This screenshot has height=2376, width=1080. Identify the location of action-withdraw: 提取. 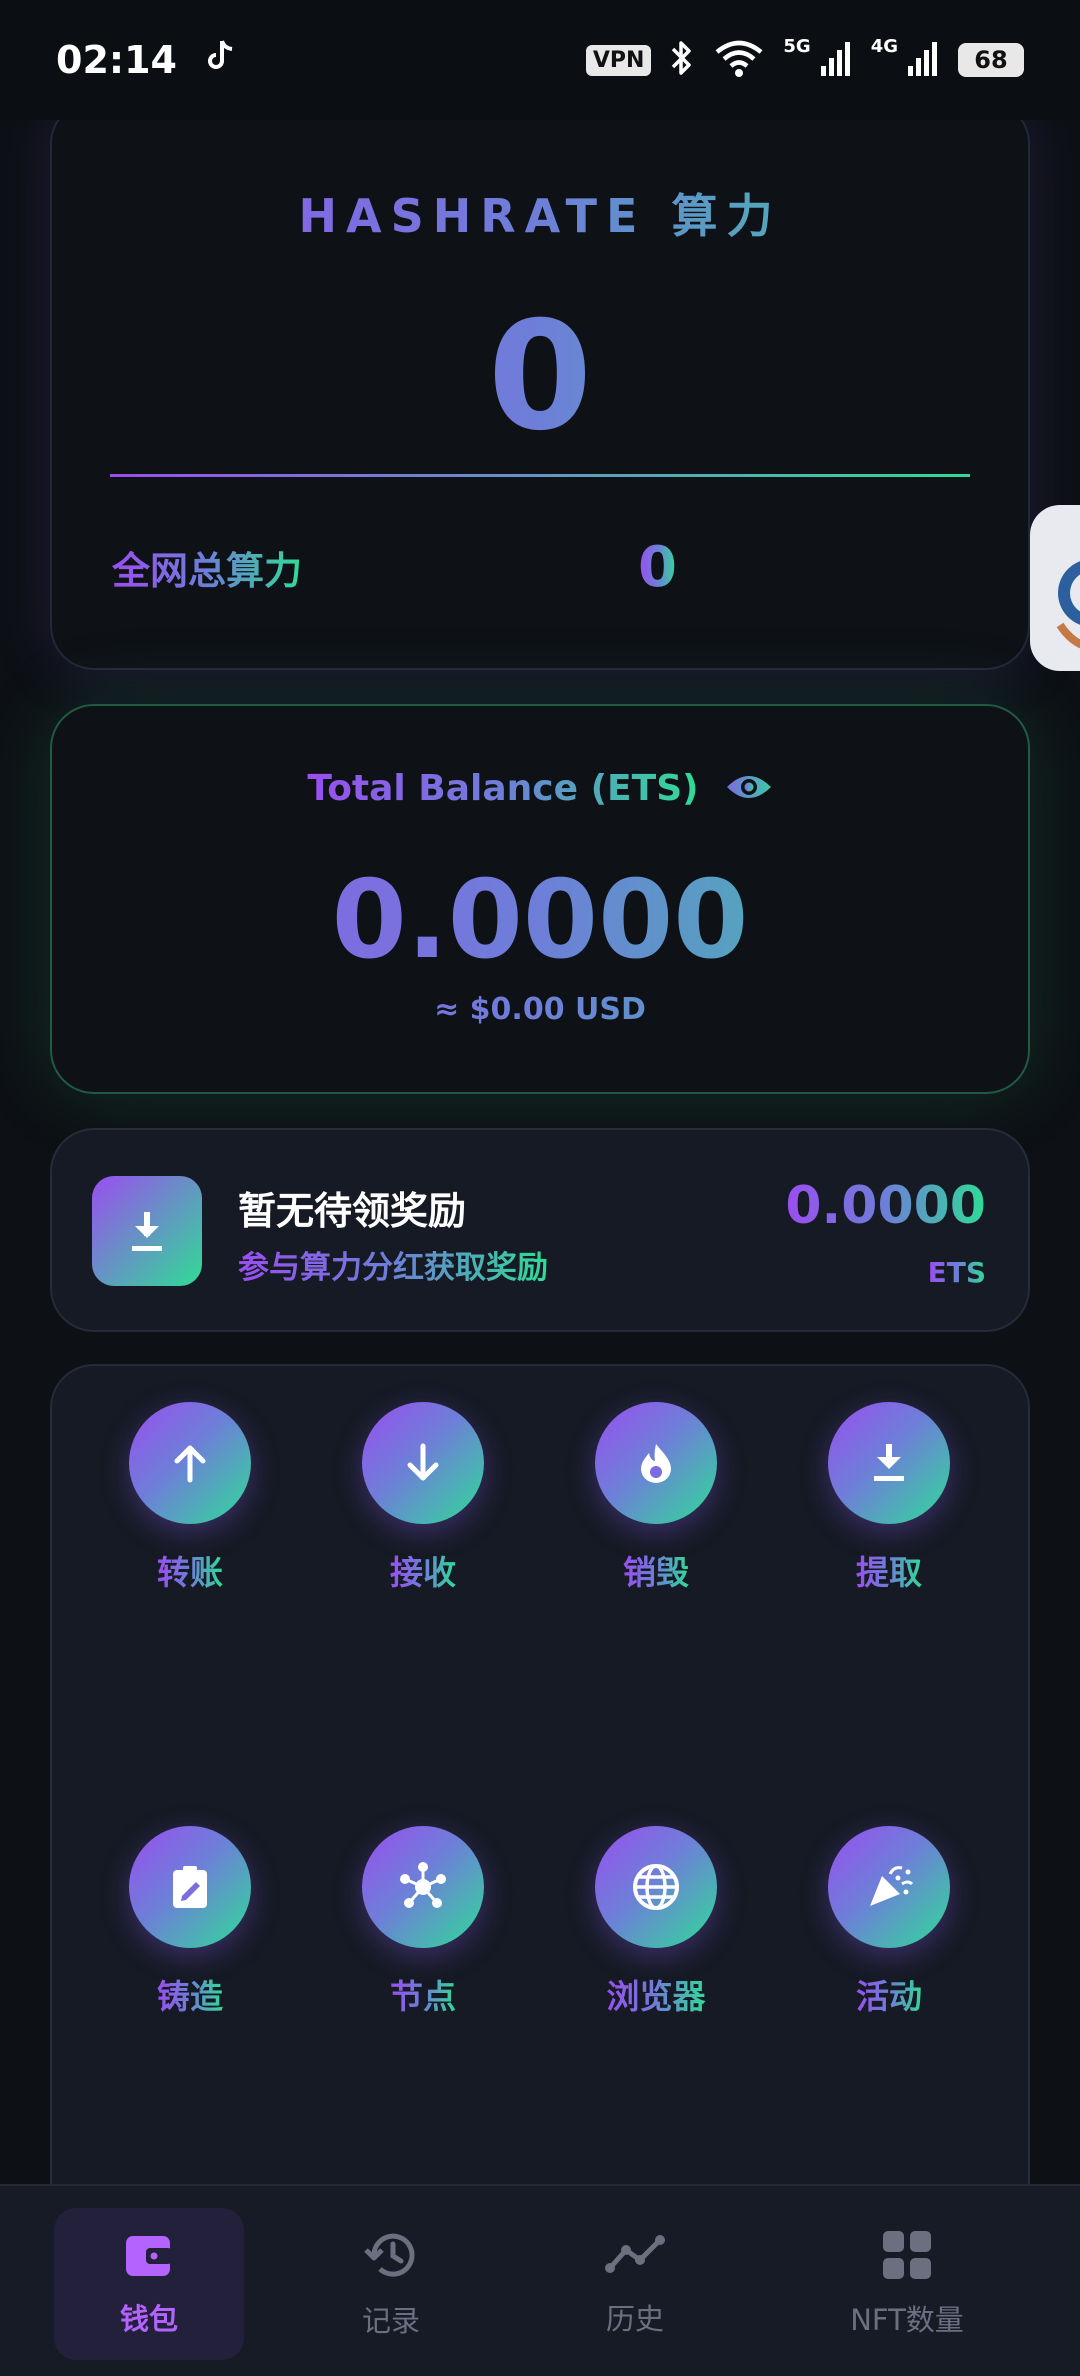
(889, 1498).